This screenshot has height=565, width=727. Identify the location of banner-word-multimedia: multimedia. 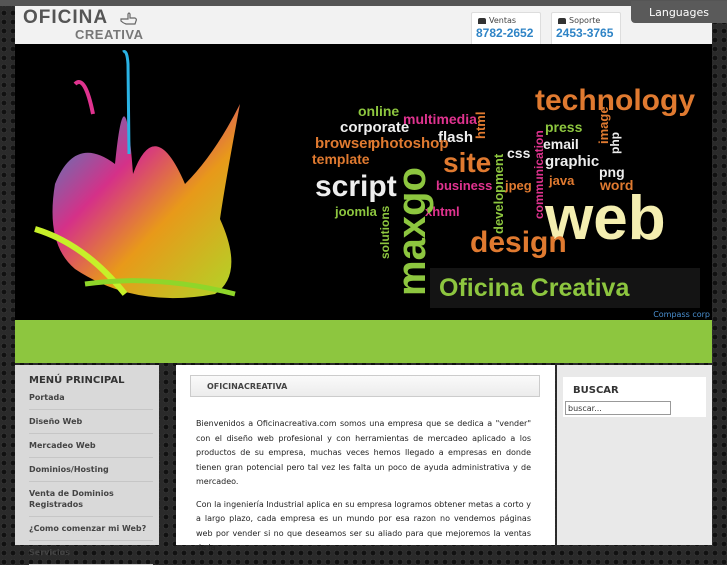
(440, 119).